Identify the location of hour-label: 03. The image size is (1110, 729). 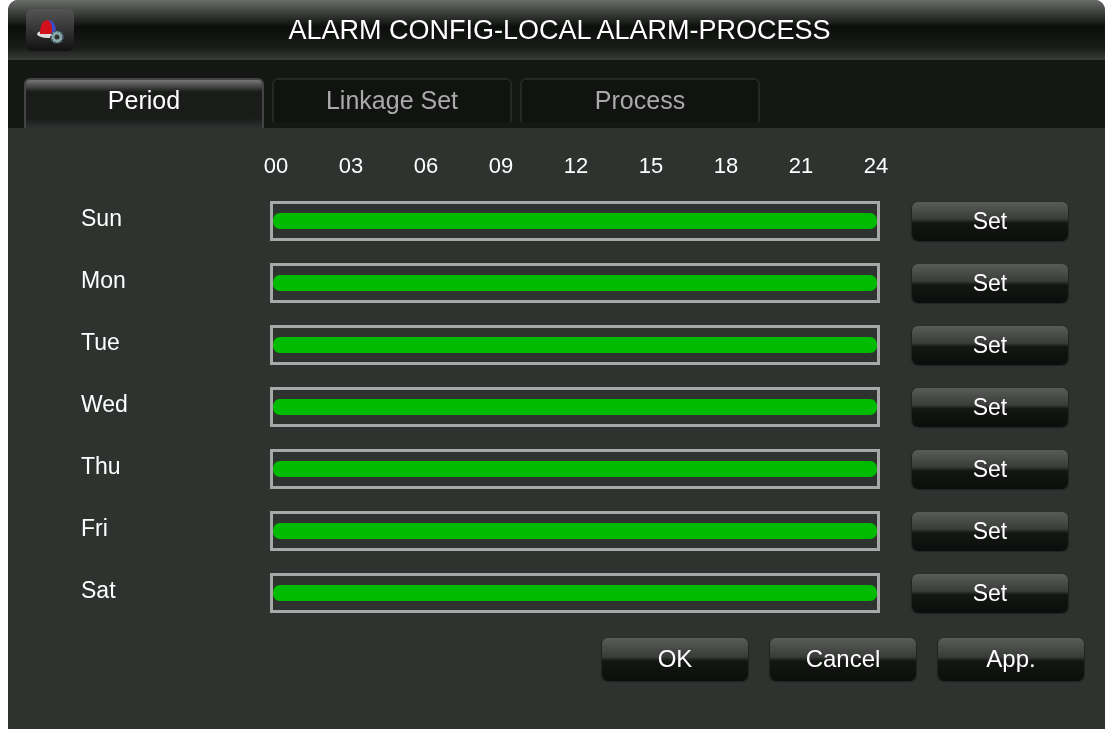
(351, 166).